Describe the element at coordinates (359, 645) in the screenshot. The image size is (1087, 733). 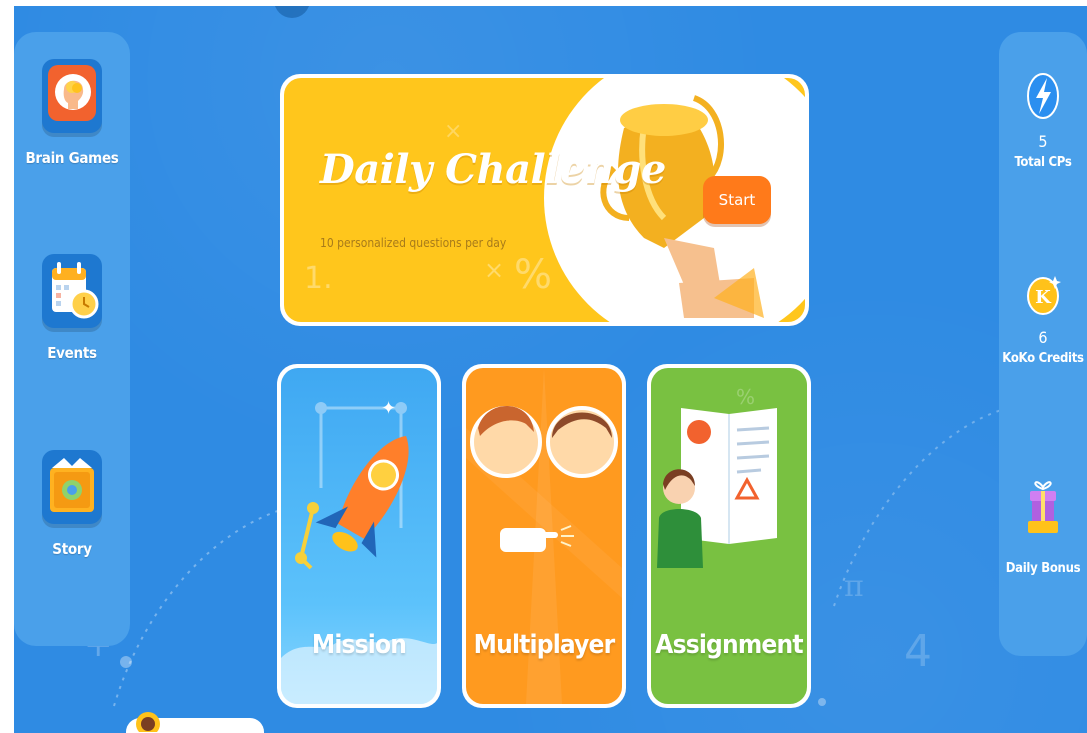
I see `mission-label: Mission` at that location.